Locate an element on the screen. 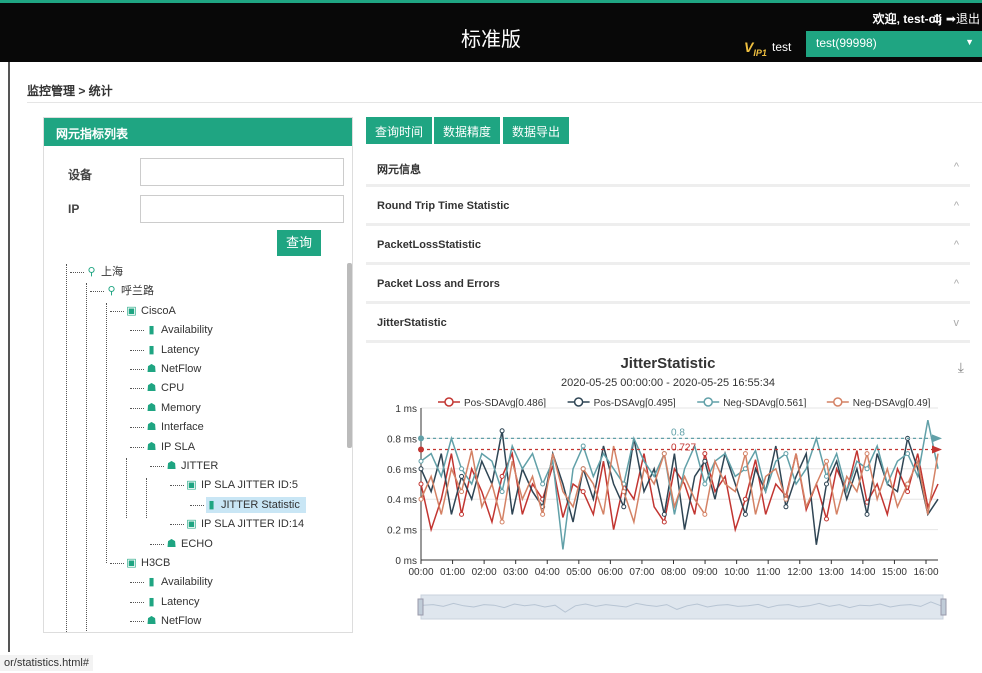 The image size is (982, 673). legend-marker is located at coordinates (449, 402).